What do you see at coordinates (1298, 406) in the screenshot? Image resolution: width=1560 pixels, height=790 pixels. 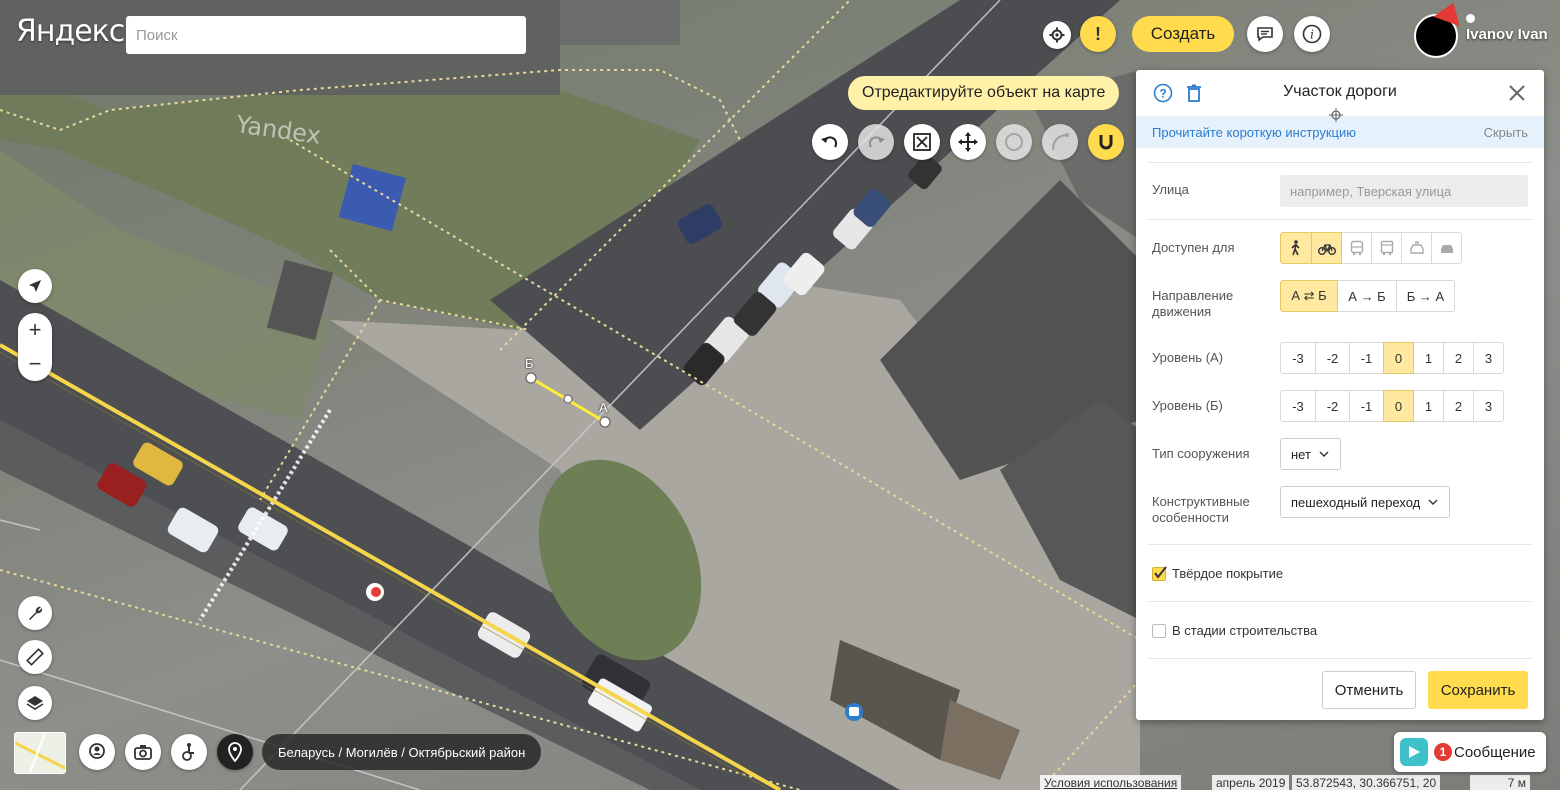 I see `level-b-option: -3` at bounding box center [1298, 406].